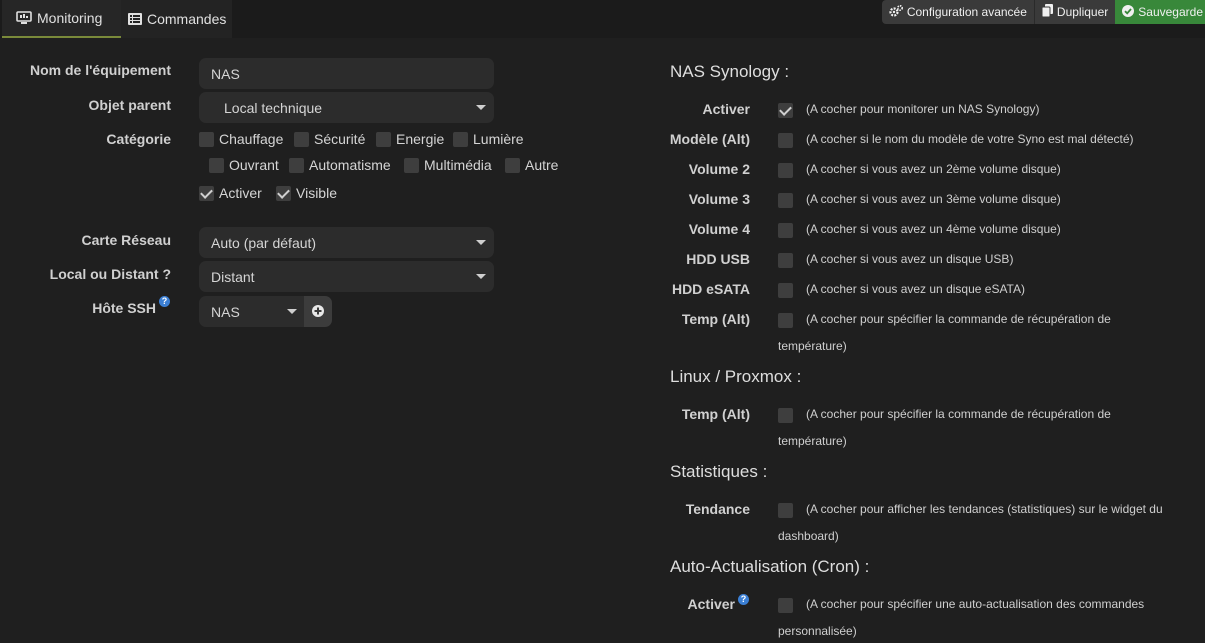 This screenshot has width=1205, height=643. I want to click on ssh-label: Hôte SSH, so click(124, 308).